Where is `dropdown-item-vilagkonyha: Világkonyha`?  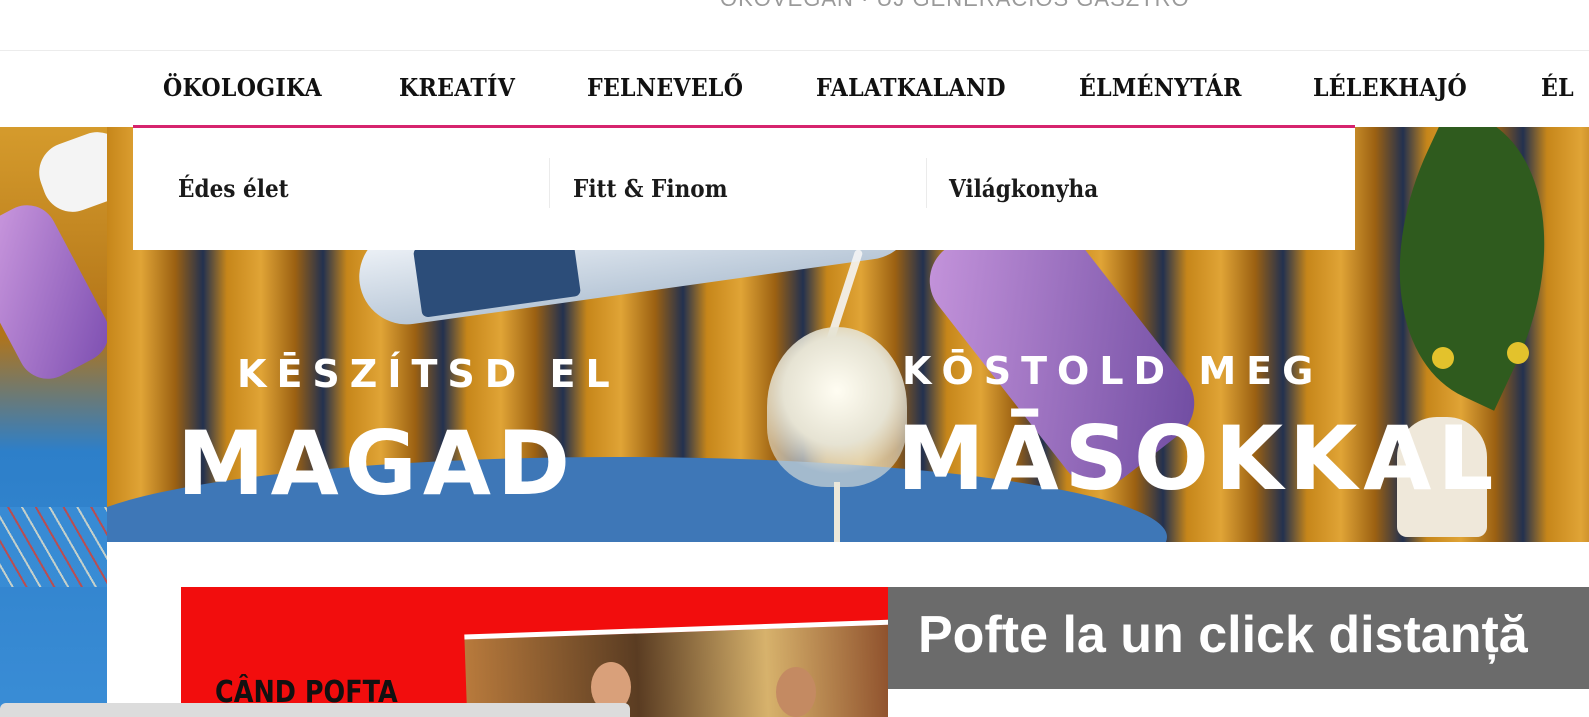 dropdown-item-vilagkonyha: Világkonyha is located at coordinates (1023, 188).